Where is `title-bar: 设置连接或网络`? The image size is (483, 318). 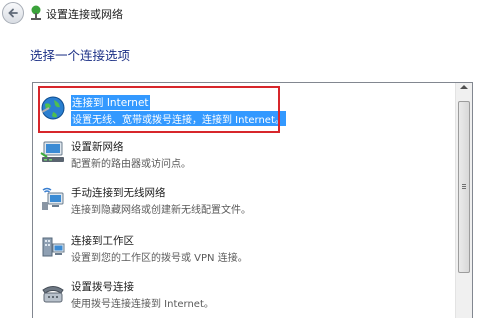
title-bar: 设置连接或网络 is located at coordinates (241, 14).